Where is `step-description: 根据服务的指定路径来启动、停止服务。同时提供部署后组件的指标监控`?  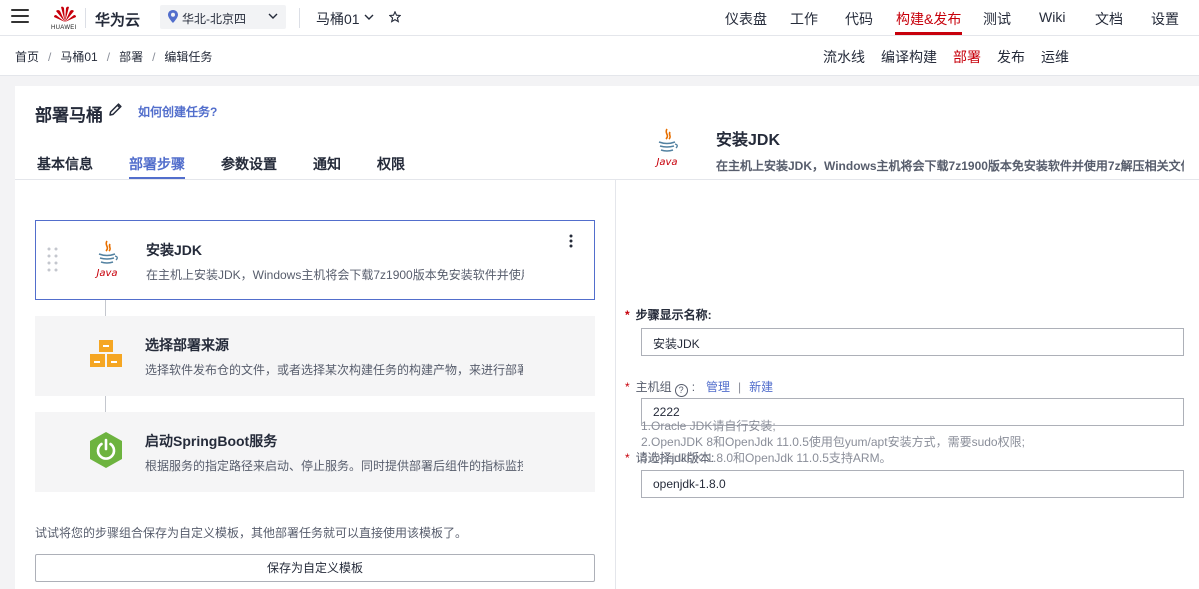
step-description: 根据服务的指定路径来启动、停止服务。同时提供部署后组件的指标监控 is located at coordinates (334, 466).